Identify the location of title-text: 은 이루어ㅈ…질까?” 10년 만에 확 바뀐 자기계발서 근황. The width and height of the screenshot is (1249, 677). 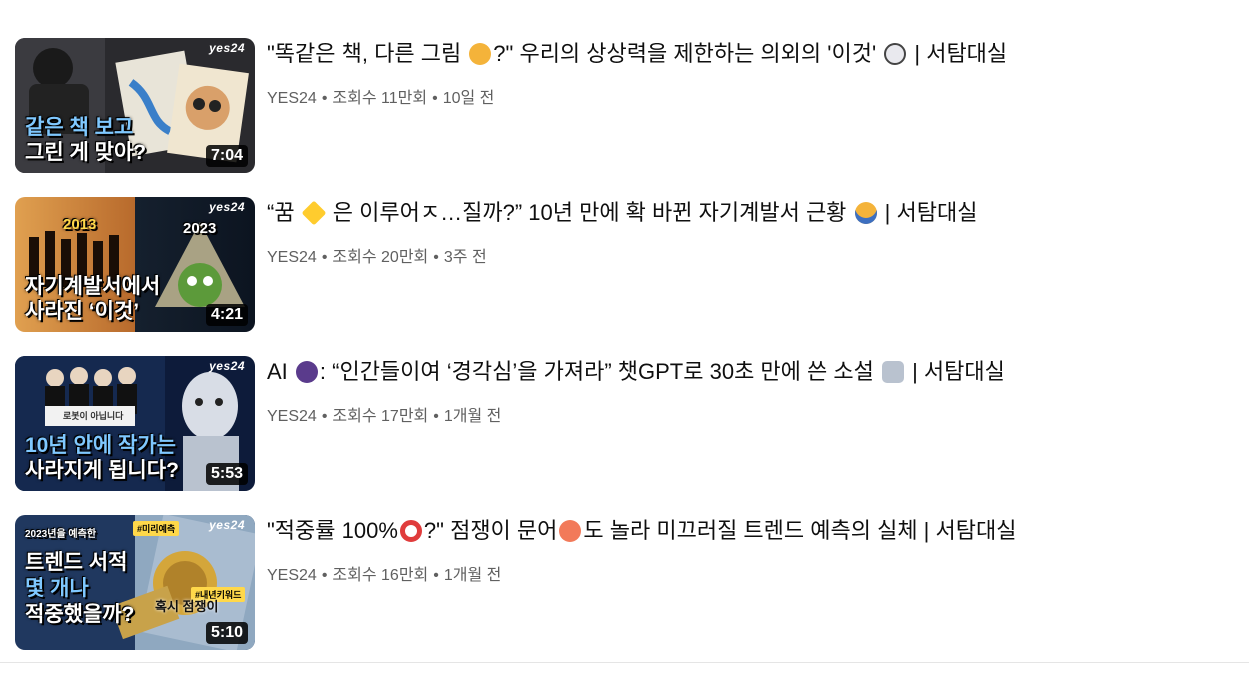
(589, 212).